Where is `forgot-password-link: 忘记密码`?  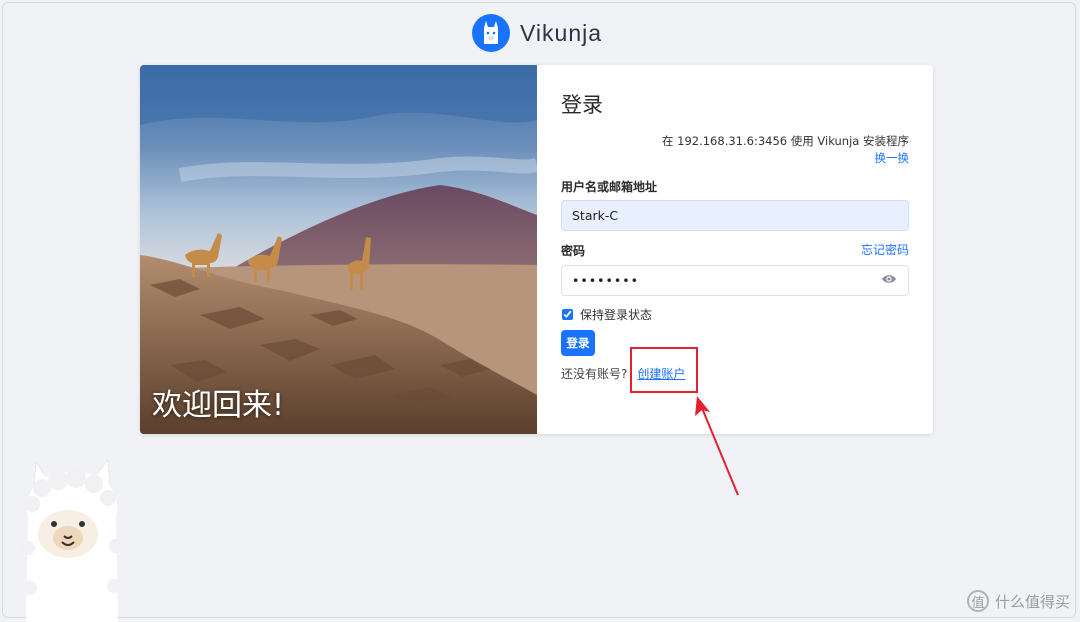 forgot-password-link: 忘记密码 is located at coordinates (885, 249).